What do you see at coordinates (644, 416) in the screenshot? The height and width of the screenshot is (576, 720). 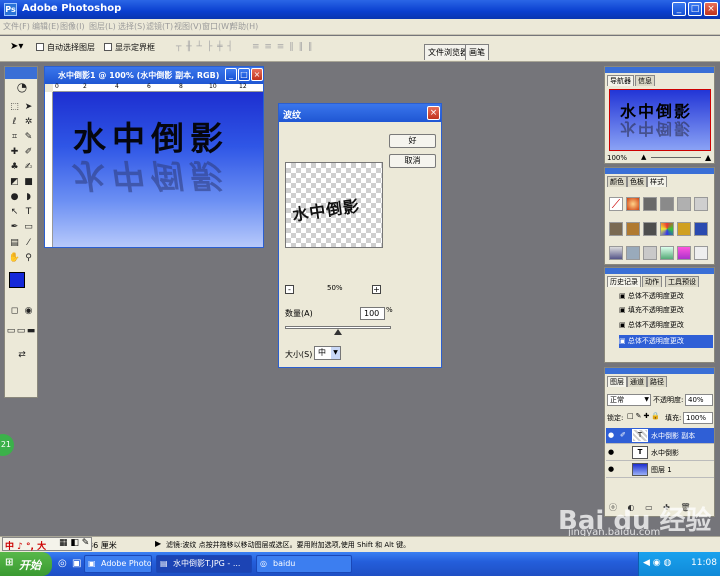 I see `lock-icons: □✎✚🔒` at bounding box center [644, 416].